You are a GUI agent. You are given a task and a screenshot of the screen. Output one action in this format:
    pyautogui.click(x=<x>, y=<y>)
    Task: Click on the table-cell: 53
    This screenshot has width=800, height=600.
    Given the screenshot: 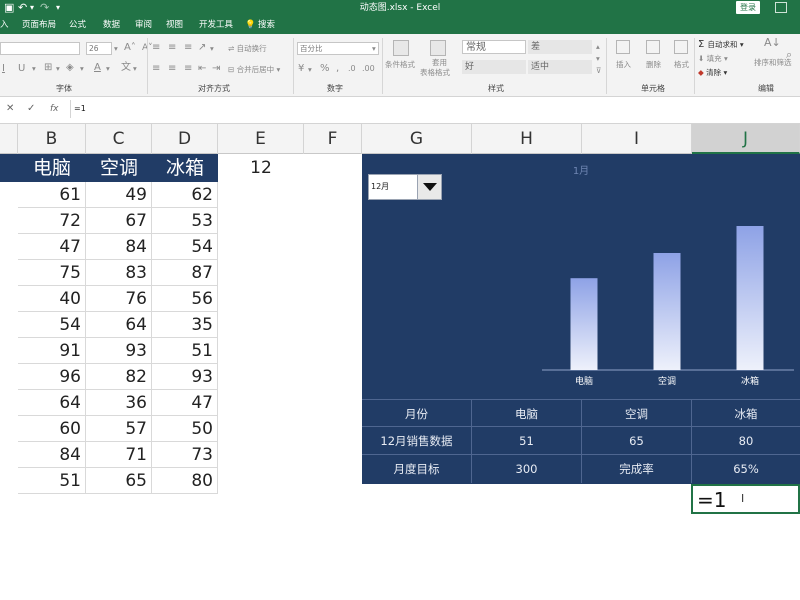 What is the action you would take?
    pyautogui.click(x=185, y=221)
    